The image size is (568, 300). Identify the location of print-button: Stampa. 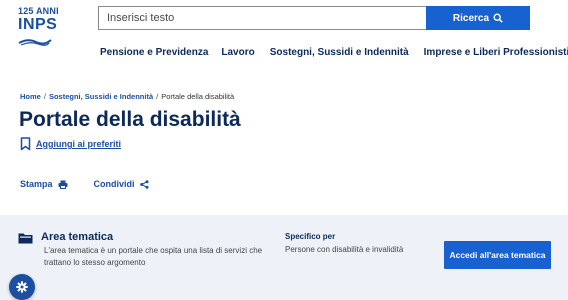
(44, 184).